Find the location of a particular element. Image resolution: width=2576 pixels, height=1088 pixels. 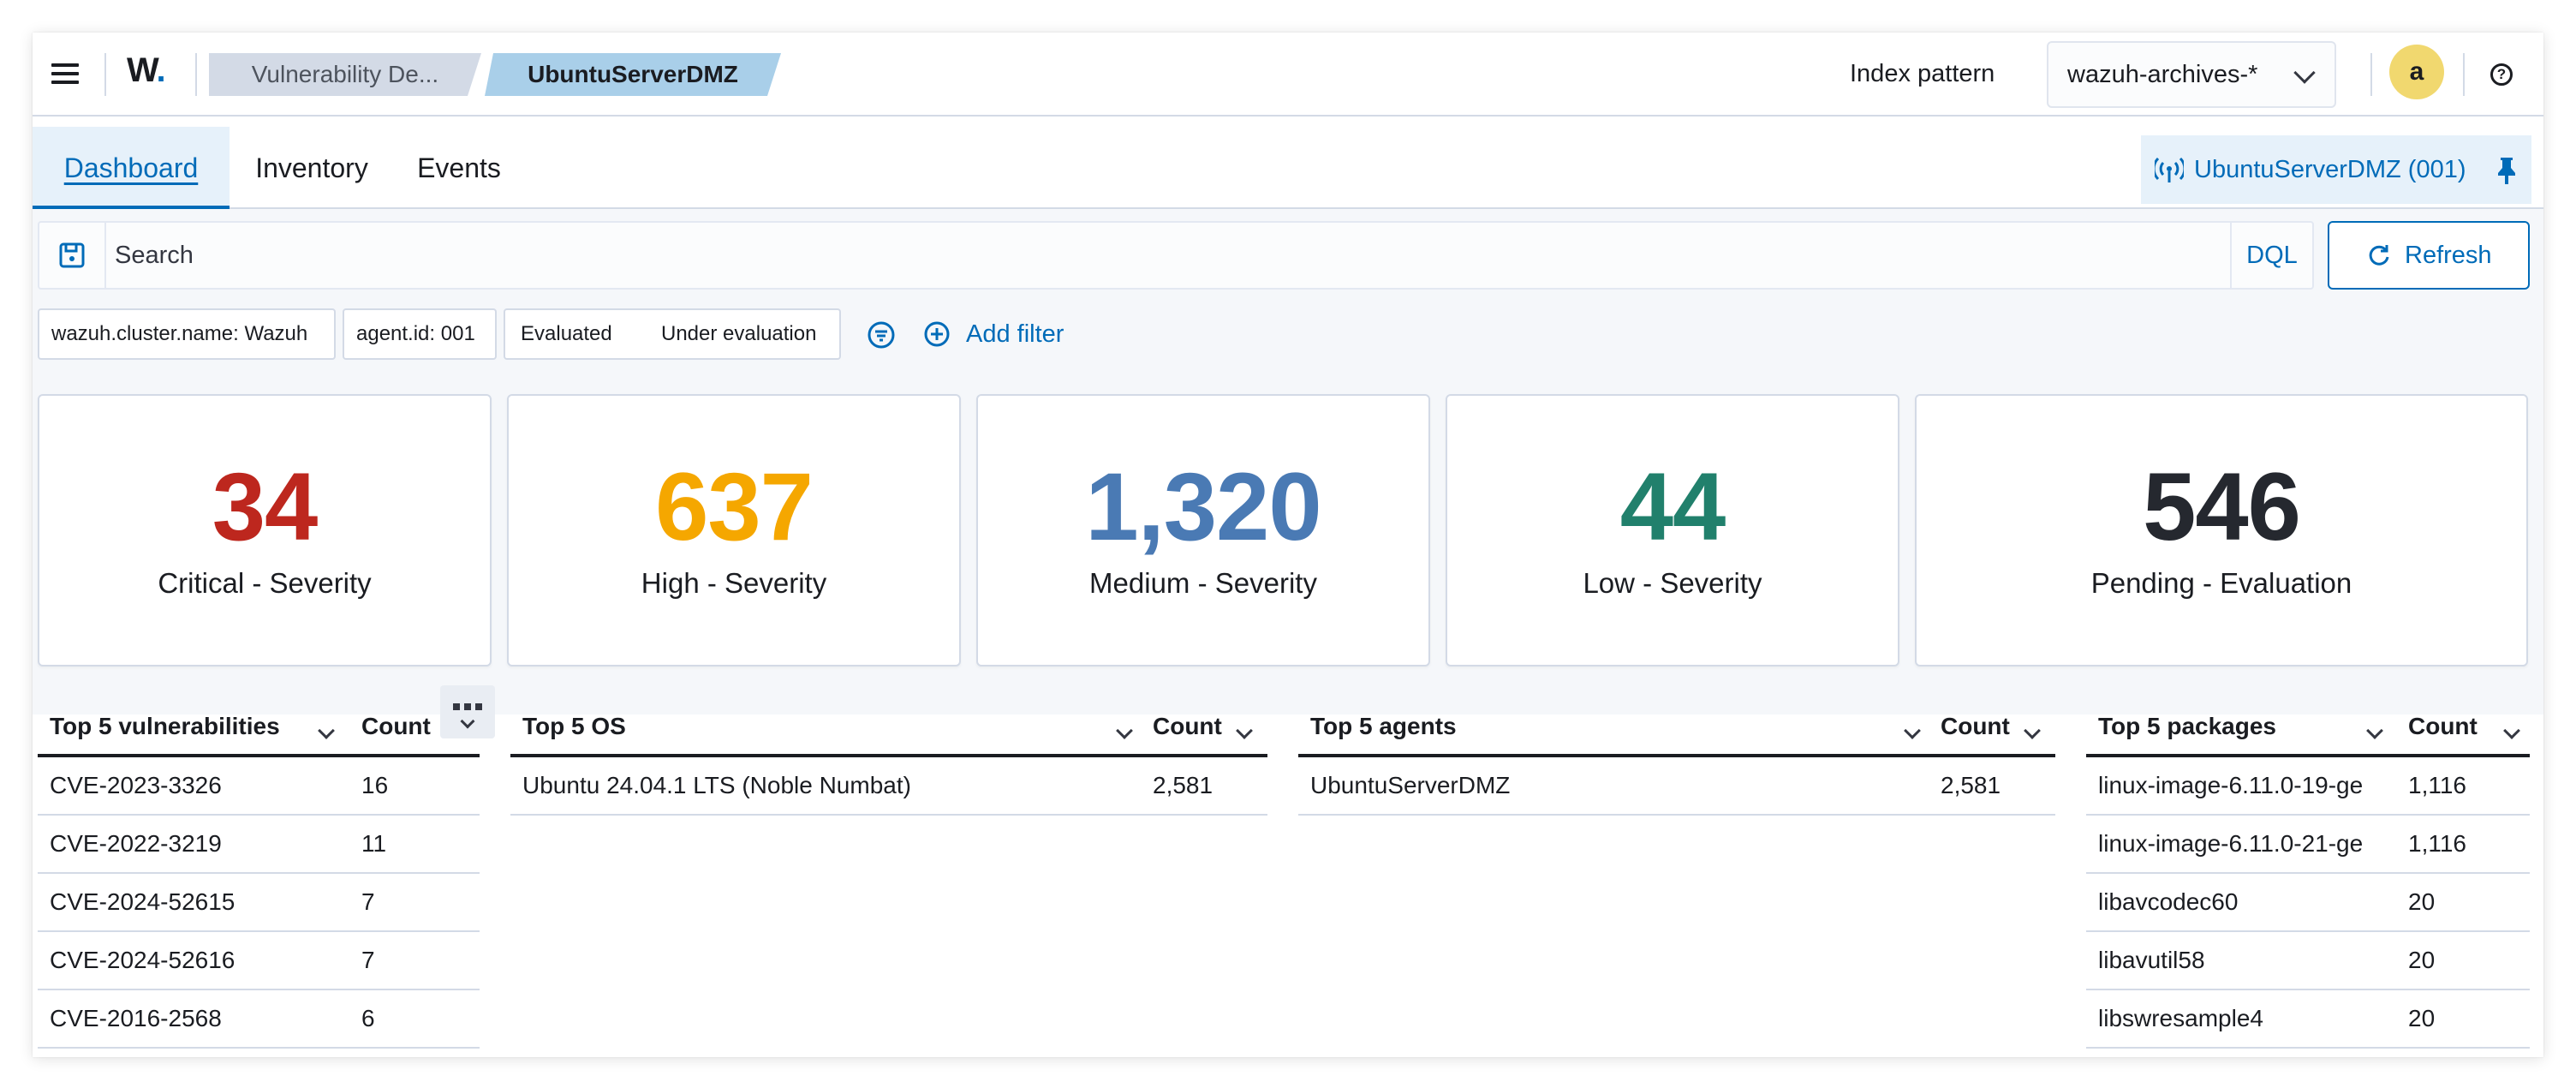

table-top-agents: Top 5 agents Count UbuntuServerDMZ 2,581 is located at coordinates (1676, 757).